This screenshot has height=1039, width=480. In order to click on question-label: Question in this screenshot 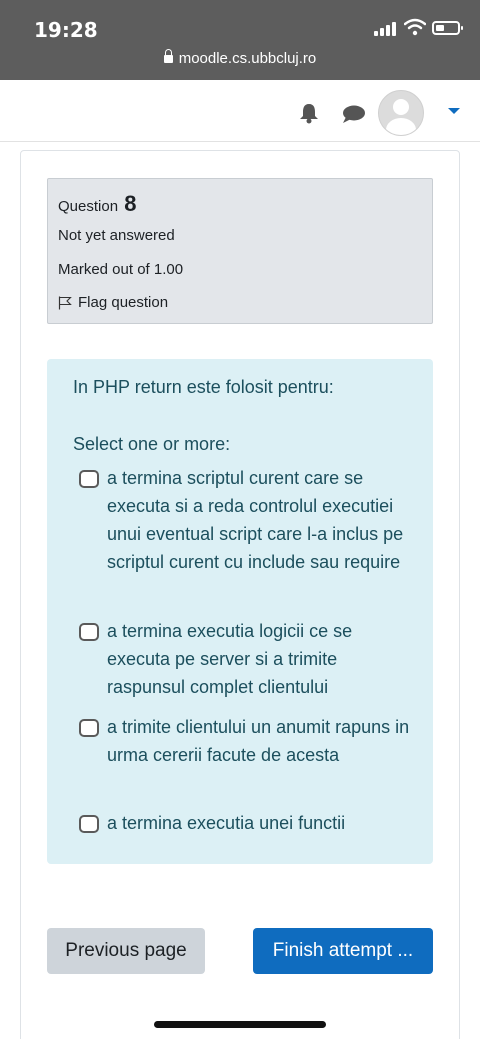, I will do `click(88, 206)`.